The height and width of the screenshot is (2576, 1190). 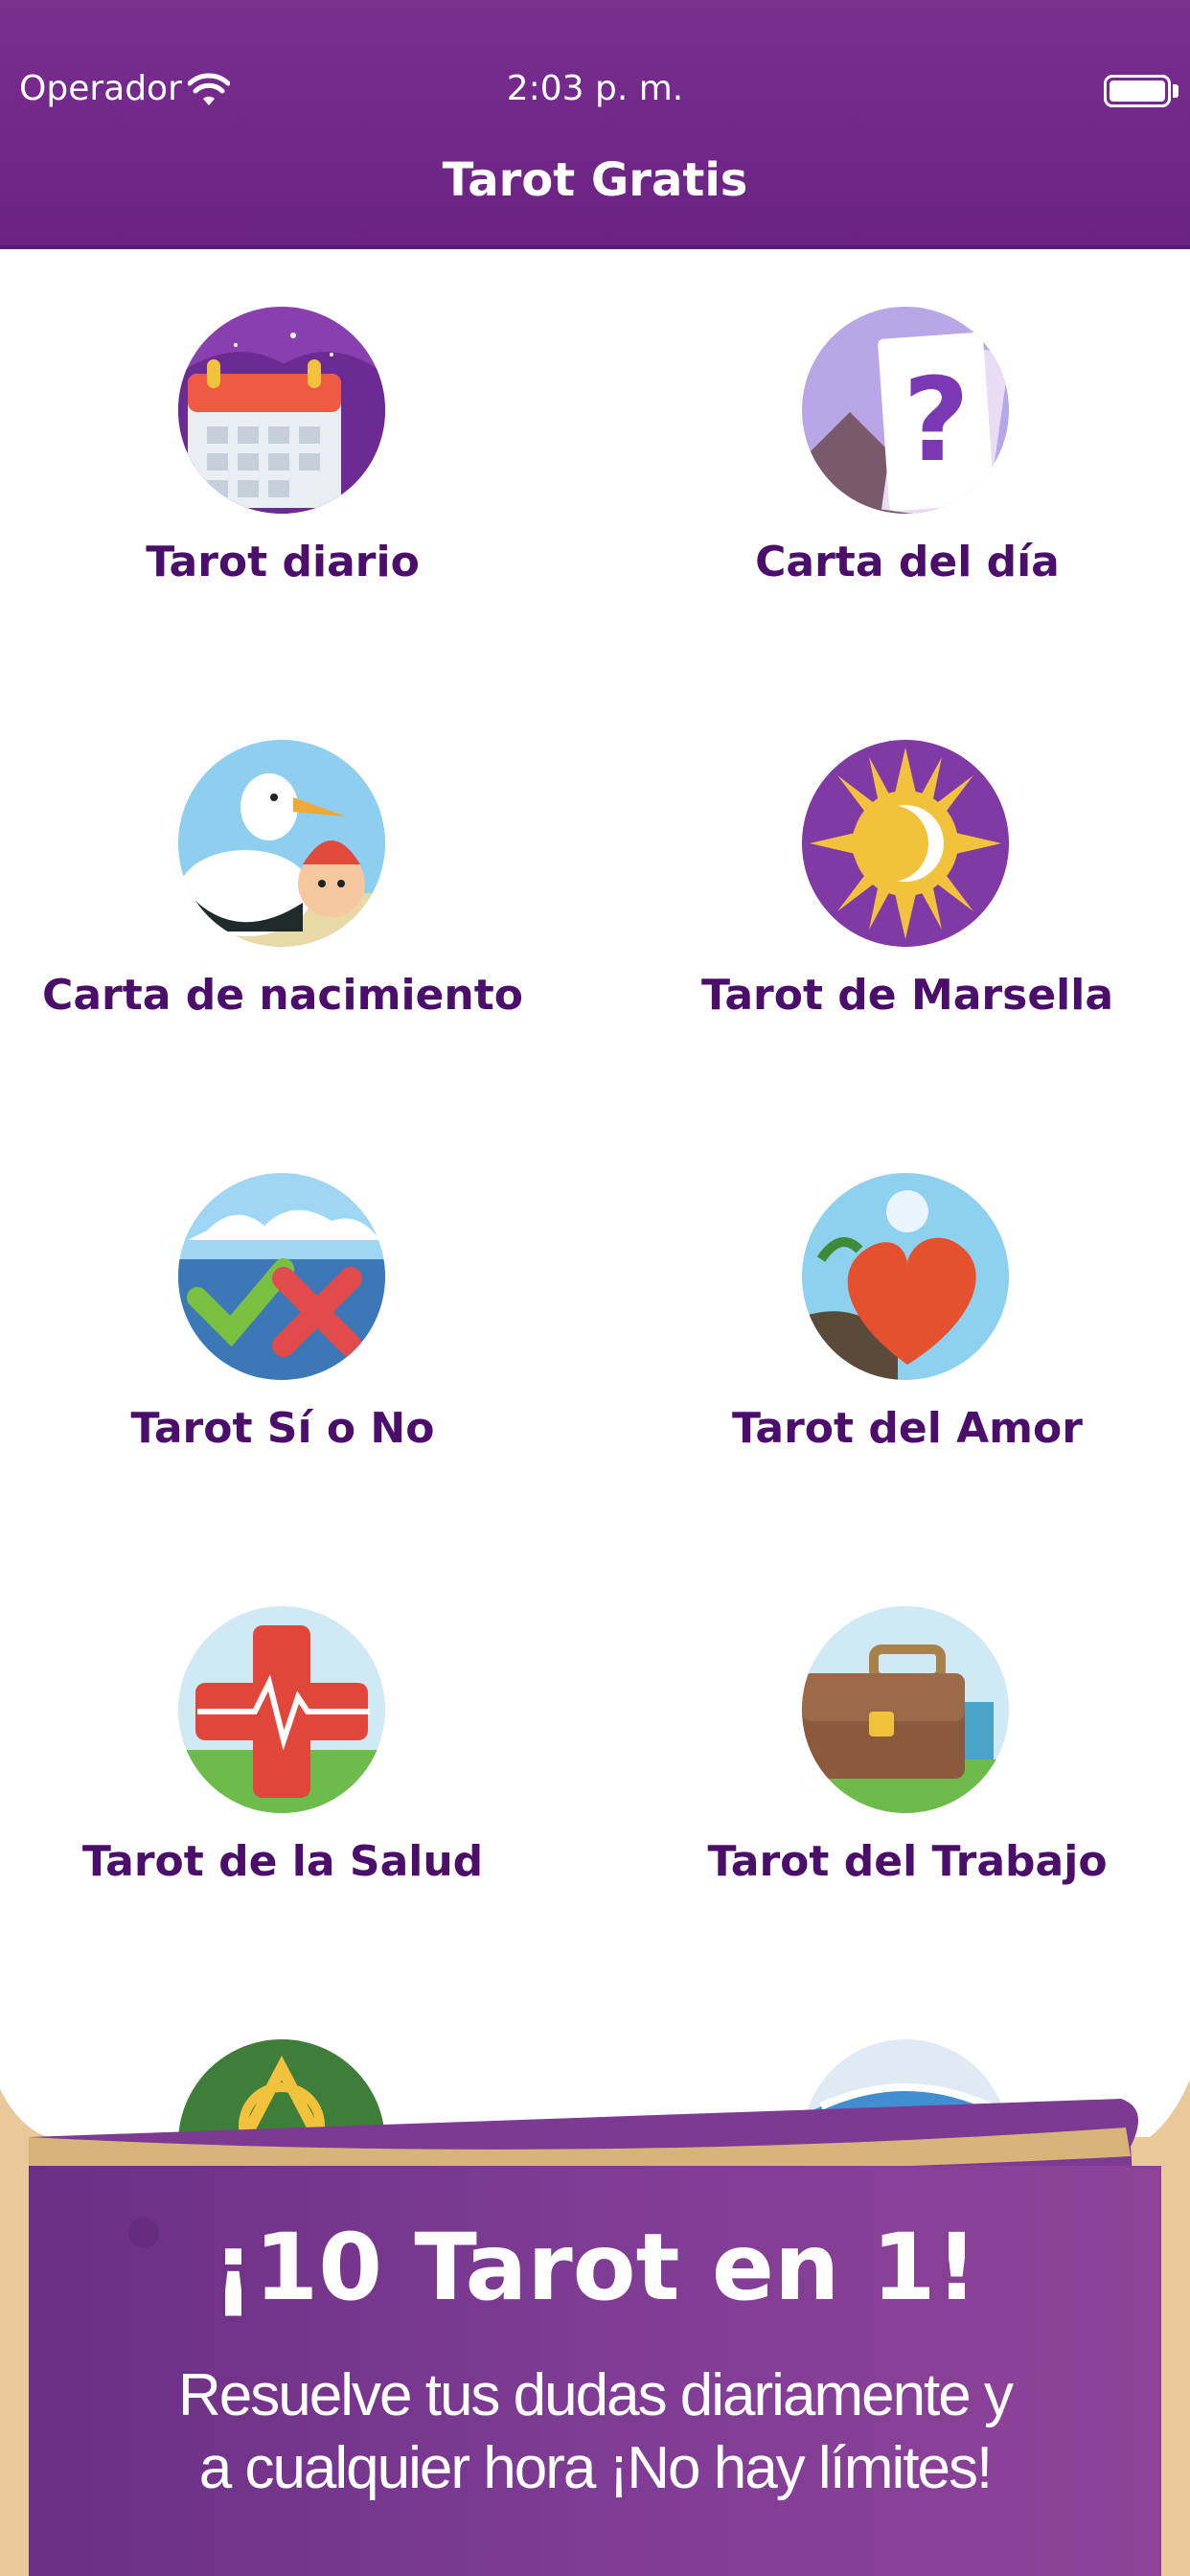 I want to click on tile-label: Tarot Sí o No, so click(x=282, y=1428).